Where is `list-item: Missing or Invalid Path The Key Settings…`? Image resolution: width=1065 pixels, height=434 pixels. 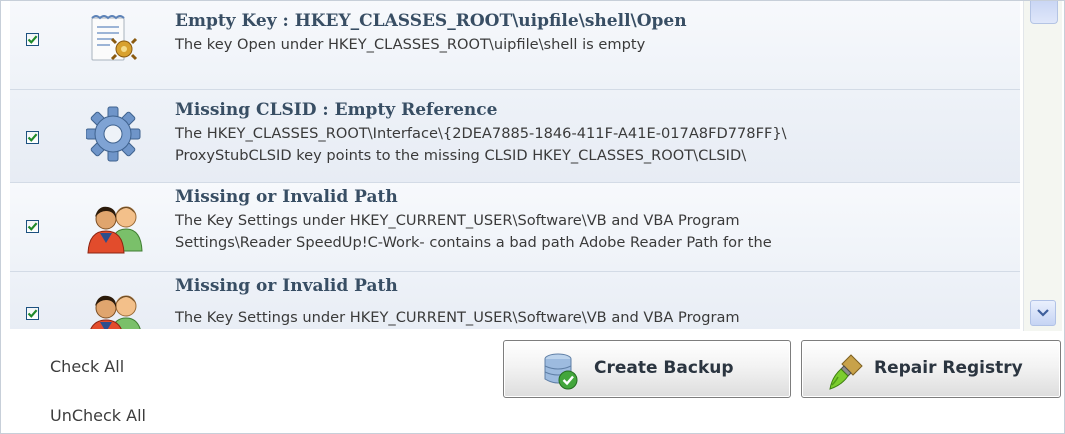 list-item: Missing or Invalid Path The Key Settings… is located at coordinates (515, 300).